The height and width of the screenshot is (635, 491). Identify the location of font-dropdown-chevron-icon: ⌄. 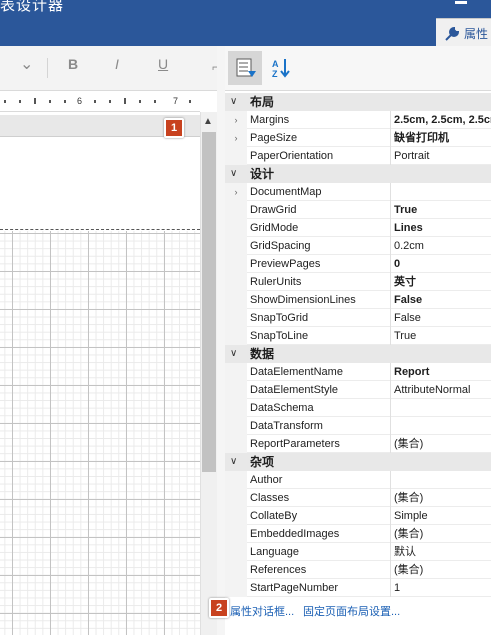
(26, 64).